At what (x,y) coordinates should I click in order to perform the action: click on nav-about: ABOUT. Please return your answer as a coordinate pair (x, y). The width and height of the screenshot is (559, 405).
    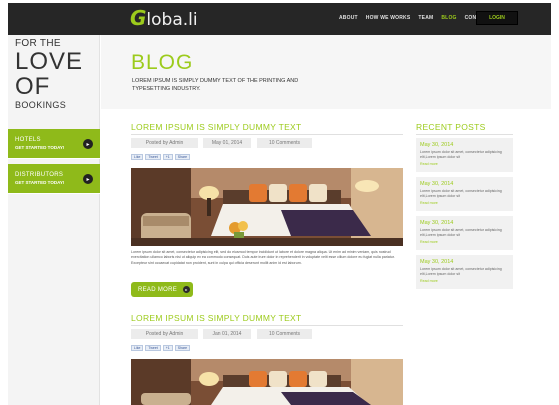
    Looking at the image, I should click on (348, 18).